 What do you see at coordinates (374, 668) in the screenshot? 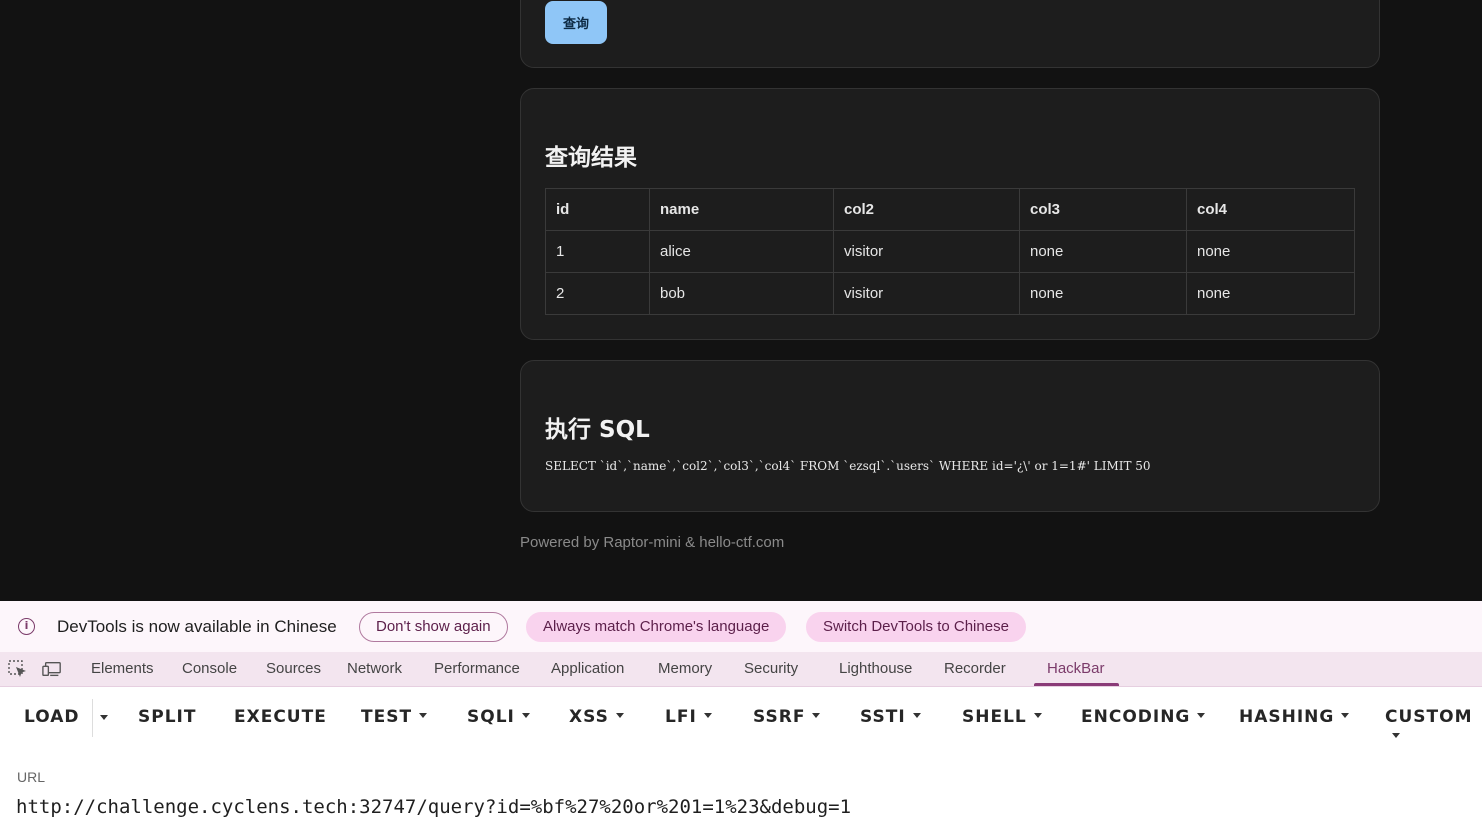
I see `tab-network: Network` at bounding box center [374, 668].